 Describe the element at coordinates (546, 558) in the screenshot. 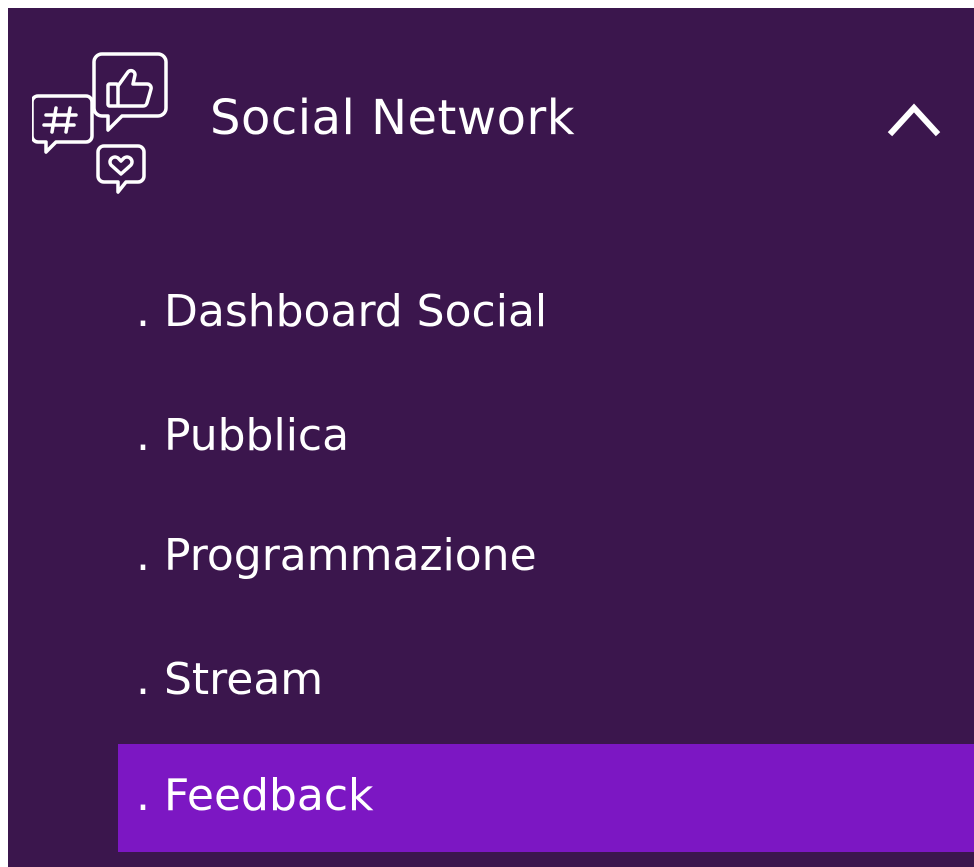

I see `submenu-item-programmazione: . Programmazione` at that location.